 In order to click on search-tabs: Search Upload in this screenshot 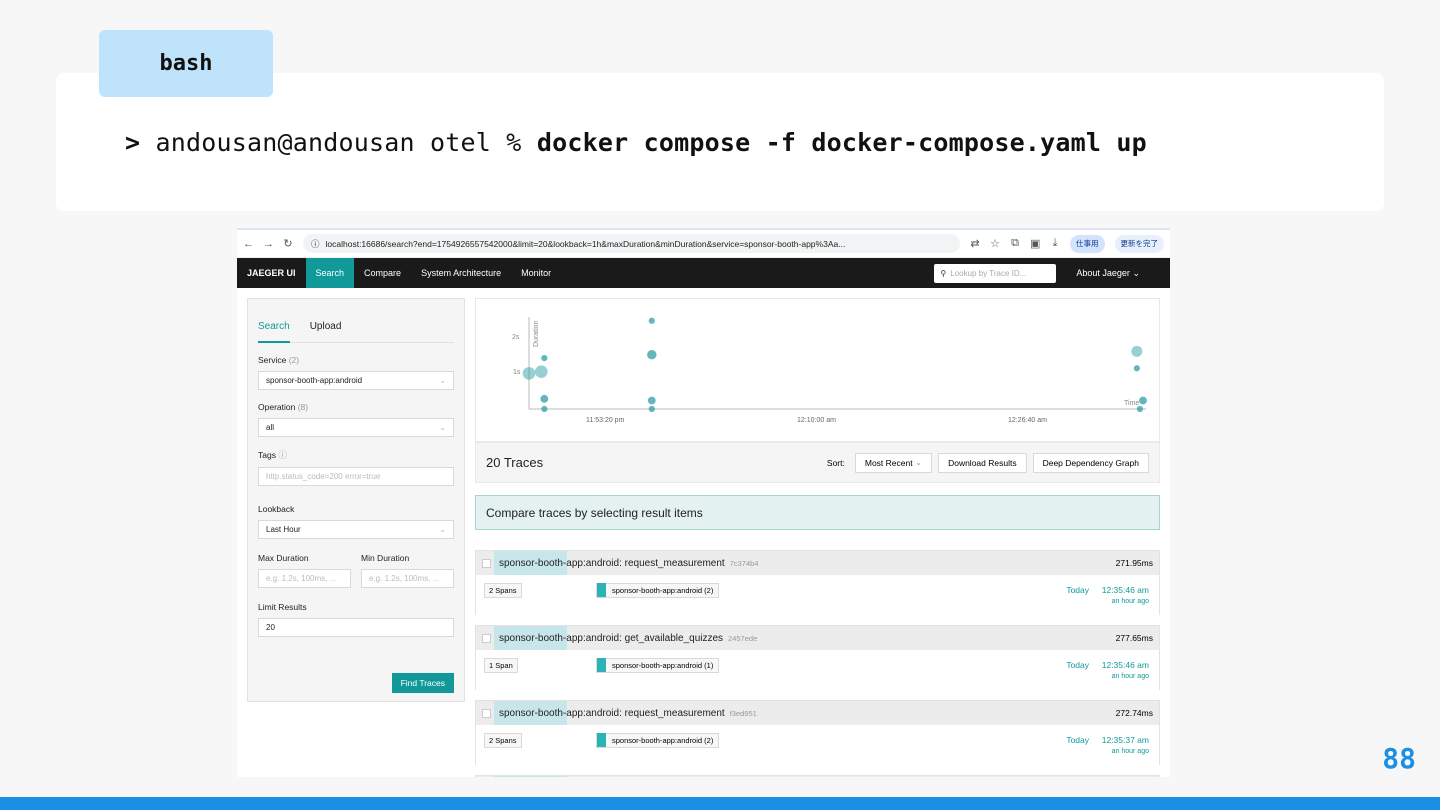, I will do `click(356, 332)`.